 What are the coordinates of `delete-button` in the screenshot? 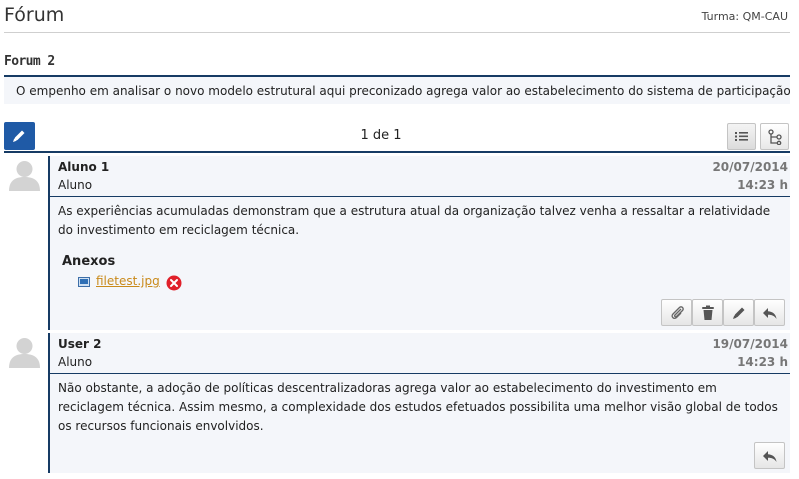 It's located at (707, 312).